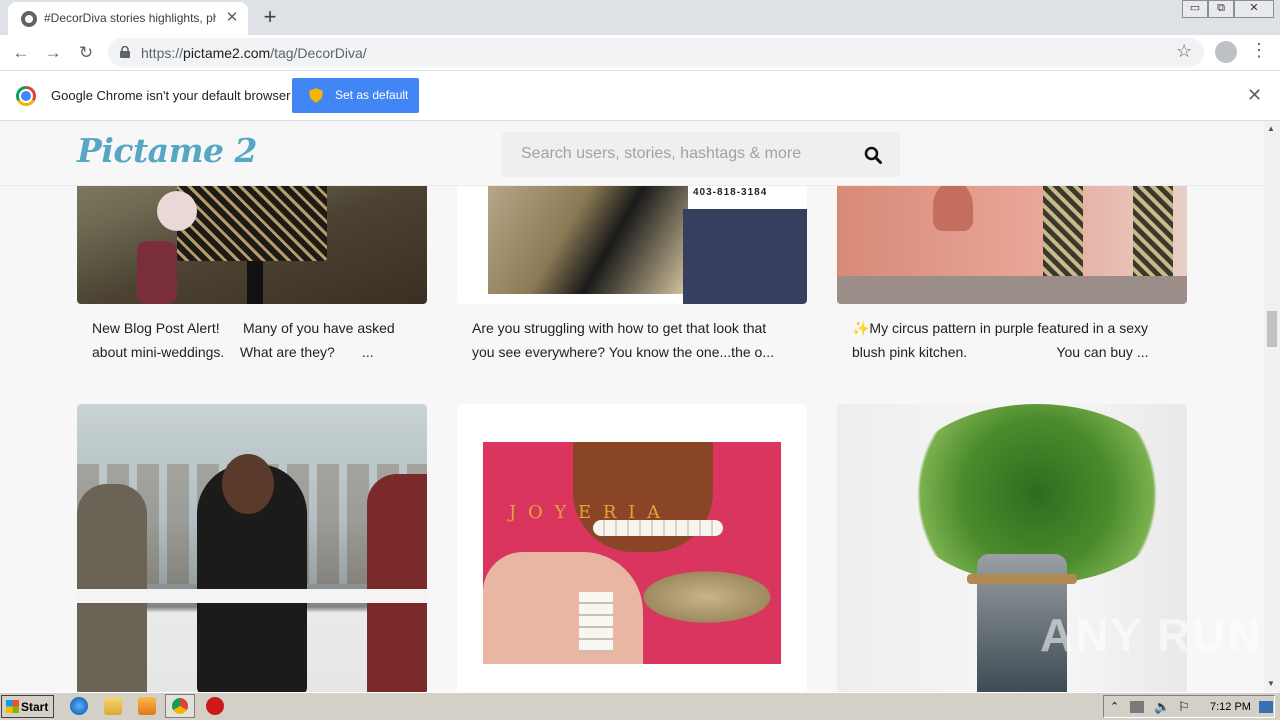  What do you see at coordinates (79, 706) in the screenshot?
I see `internet-explorer-icon` at bounding box center [79, 706].